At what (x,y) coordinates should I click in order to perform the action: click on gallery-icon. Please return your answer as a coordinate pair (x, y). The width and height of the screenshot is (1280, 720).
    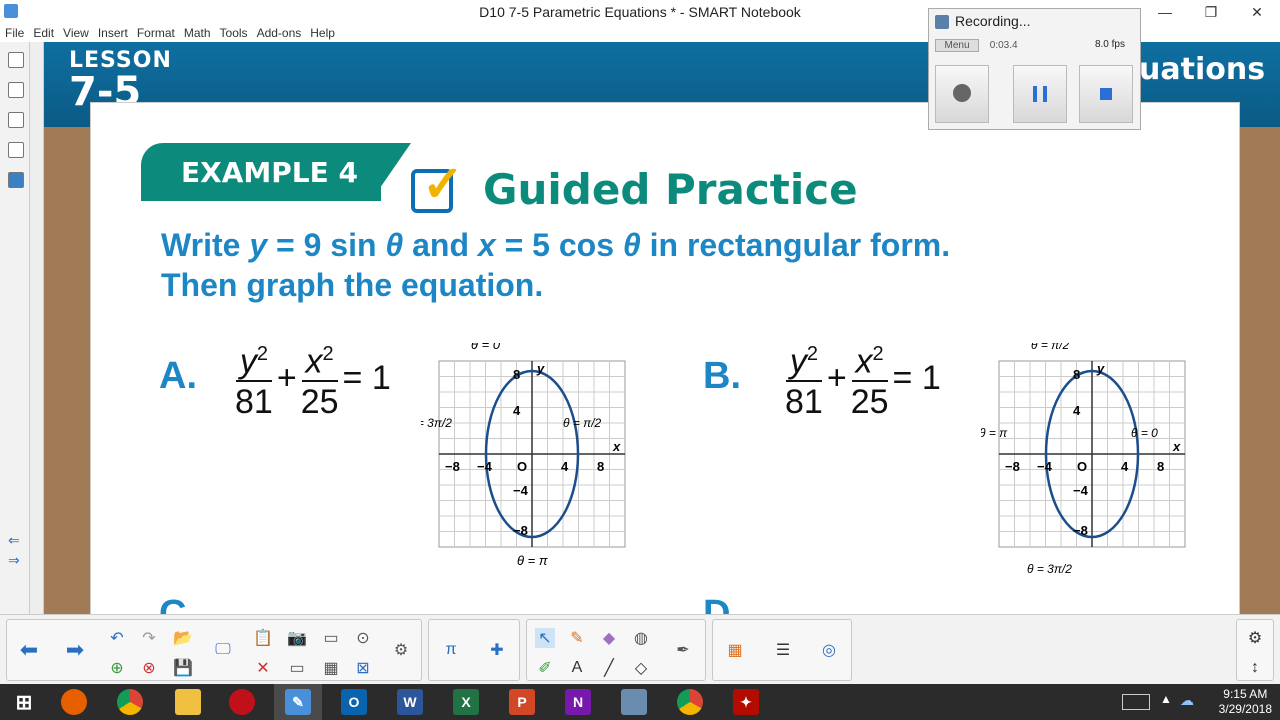
    Looking at the image, I should click on (16, 90).